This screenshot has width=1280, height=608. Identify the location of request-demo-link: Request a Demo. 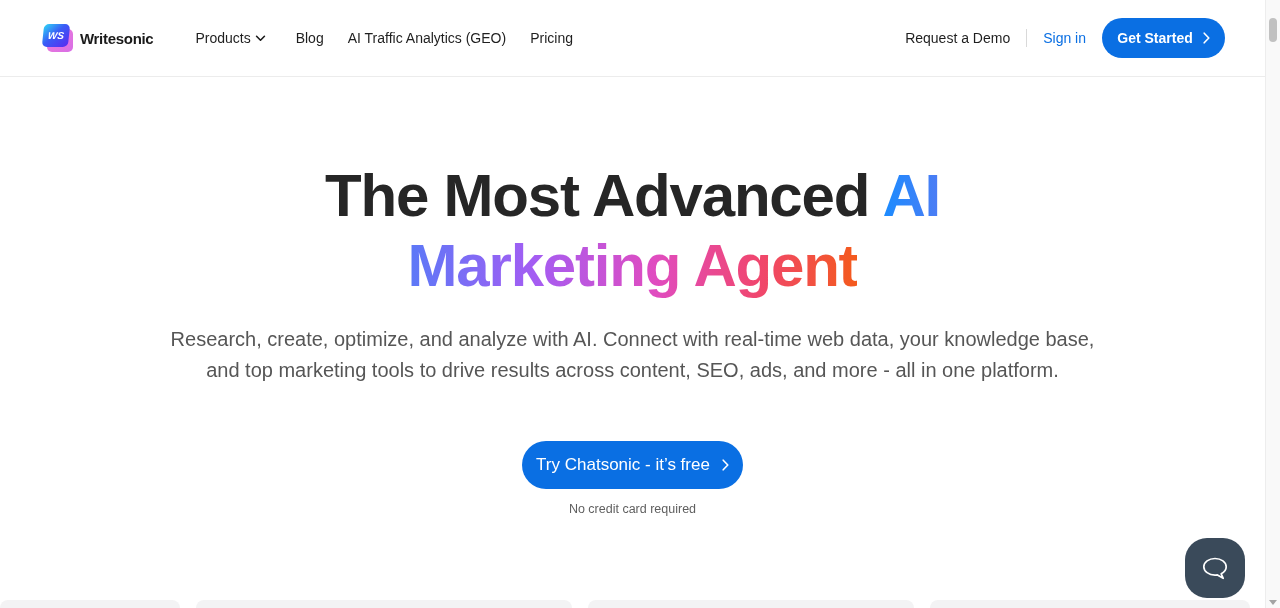
(958, 38).